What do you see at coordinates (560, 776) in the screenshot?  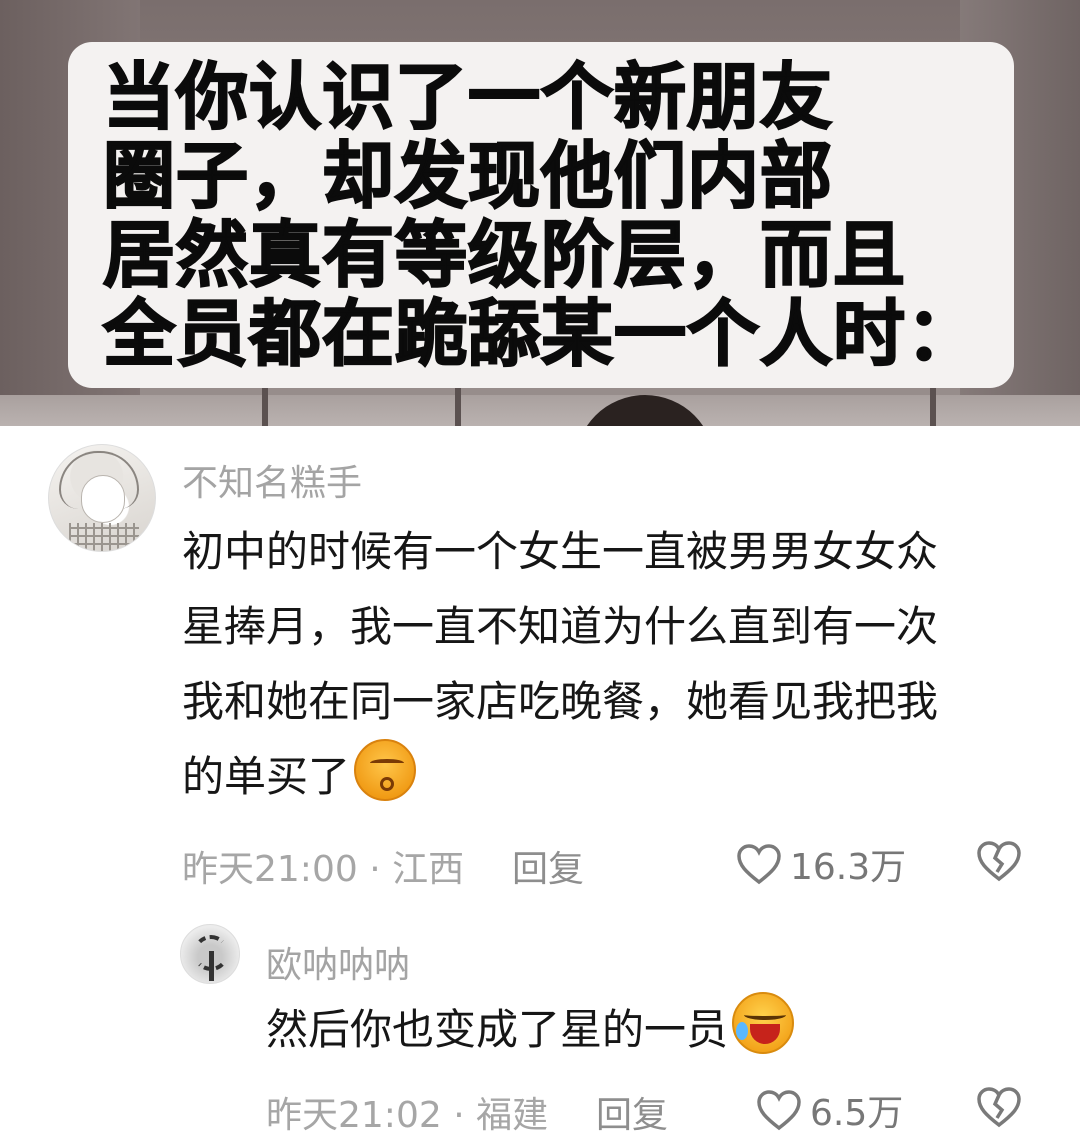 I see `comment-line: 的单买了` at bounding box center [560, 776].